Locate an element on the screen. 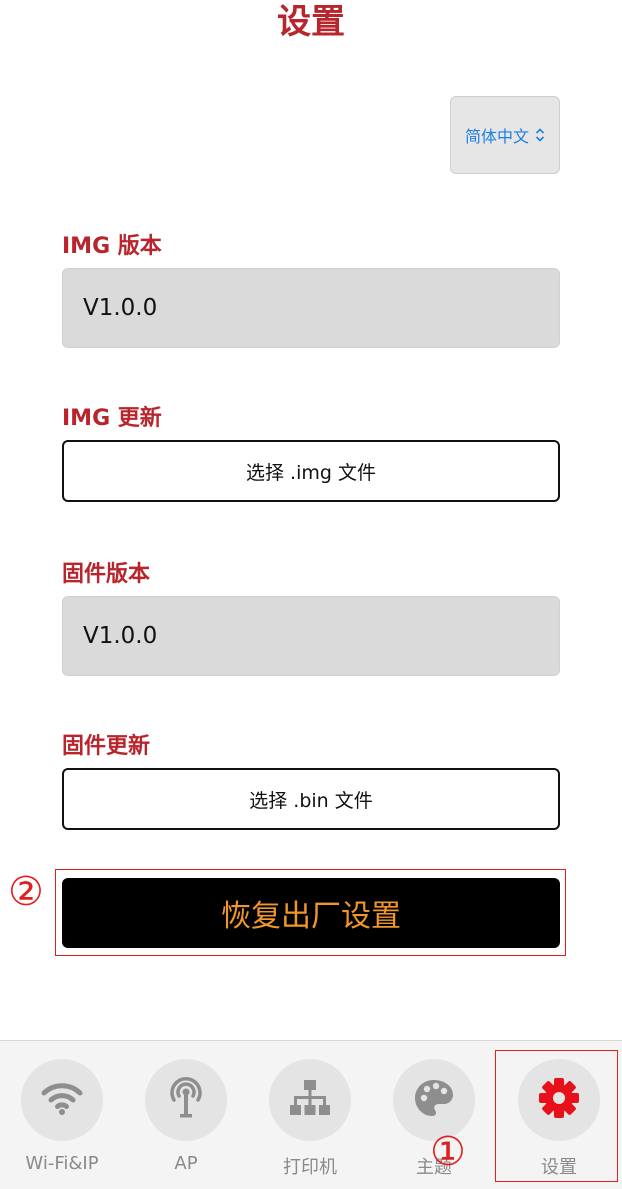 The height and width of the screenshot is (1189, 622). firmware-version-label: 固件版本 is located at coordinates (106, 574).